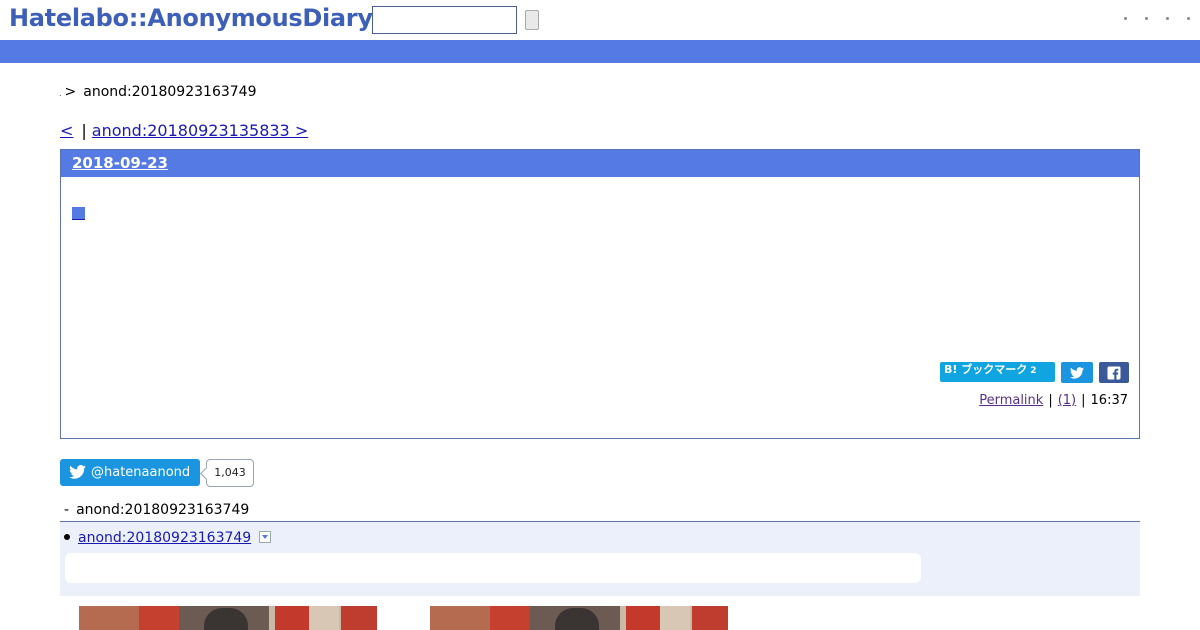 This screenshot has height=630, width=1200. I want to click on references-box: anond:20180923163749, so click(600, 558).